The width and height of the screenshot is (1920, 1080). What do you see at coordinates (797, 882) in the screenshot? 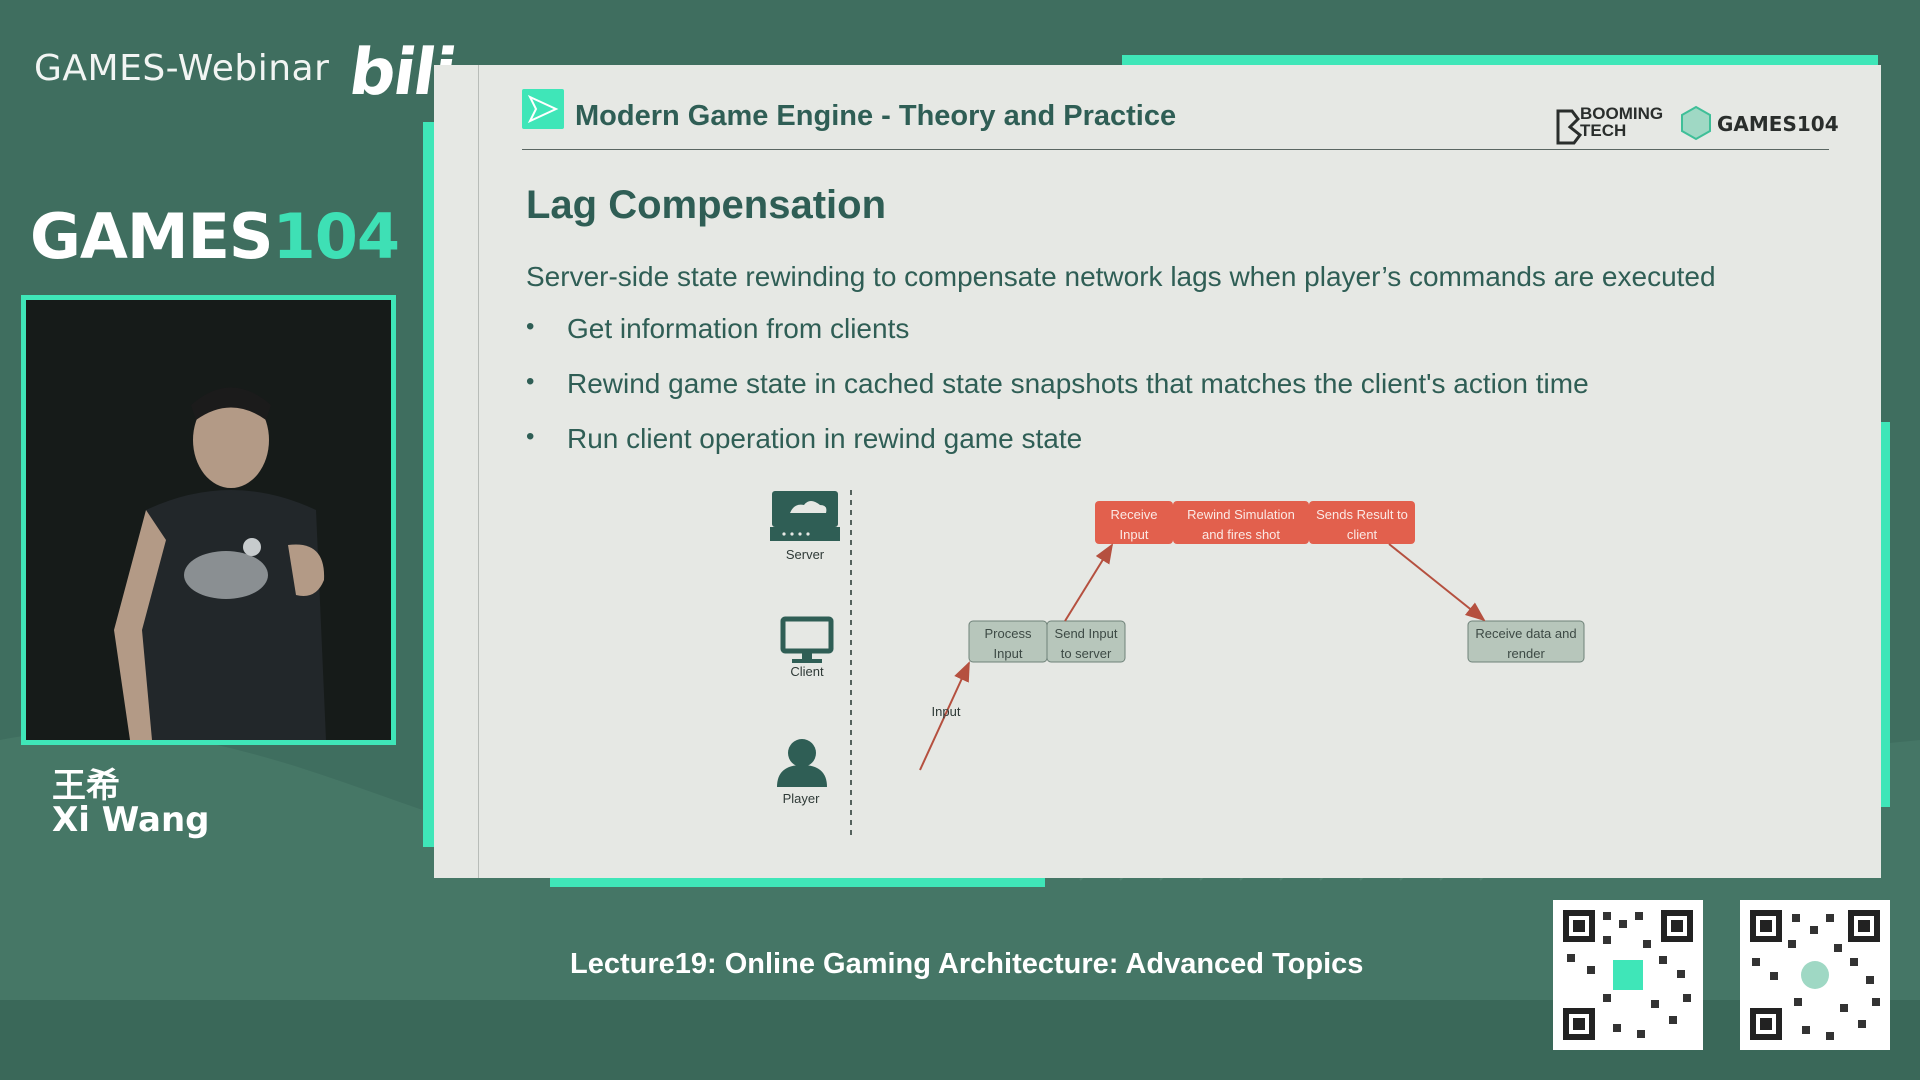
I see `accent-bar-bottom` at bounding box center [797, 882].